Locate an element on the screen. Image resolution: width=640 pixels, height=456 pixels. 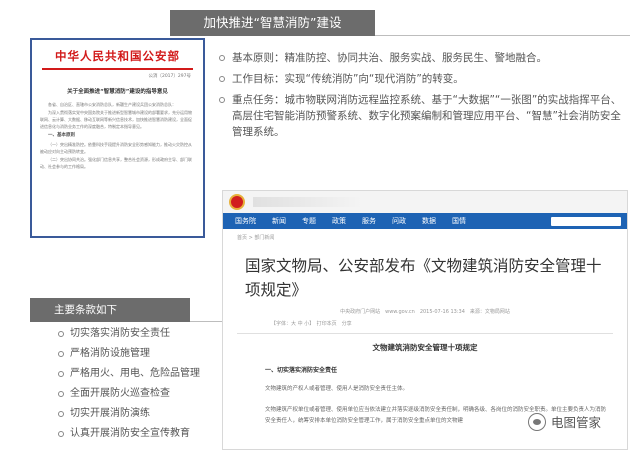
watermark: 电图管家 is located at coordinates (564, 421).